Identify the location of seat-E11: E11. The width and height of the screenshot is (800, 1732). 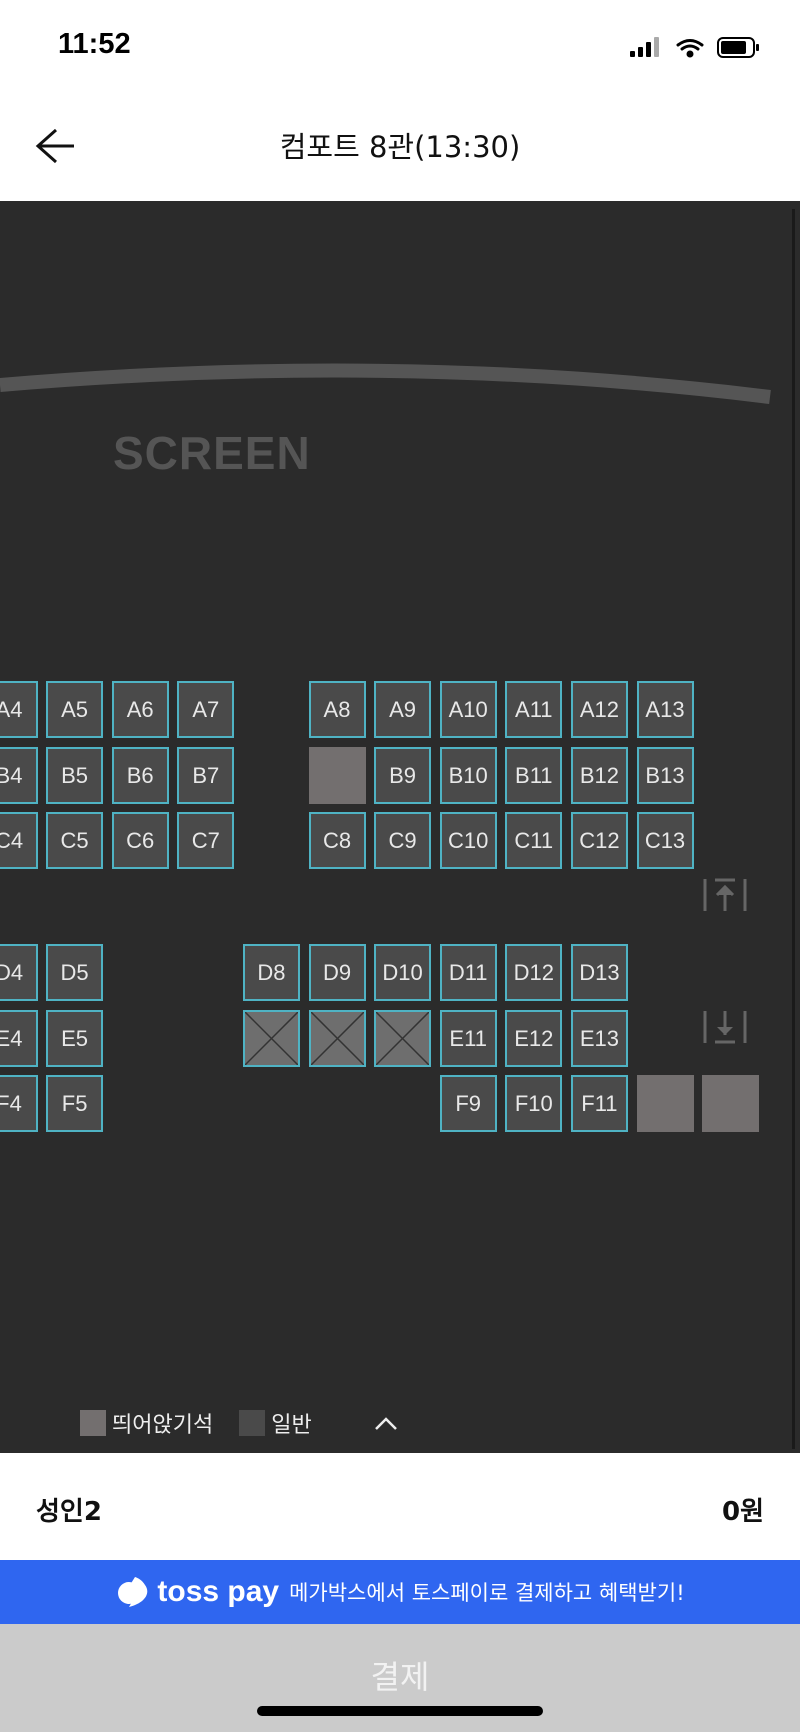
(468, 1038).